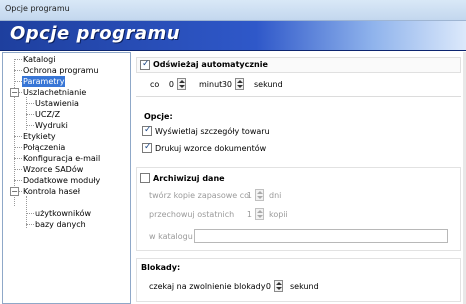 The height and width of the screenshot is (304, 466). Describe the element at coordinates (199, 195) in the screenshot. I see `backup-interval-label: twórz kopie zapasowe co` at that location.